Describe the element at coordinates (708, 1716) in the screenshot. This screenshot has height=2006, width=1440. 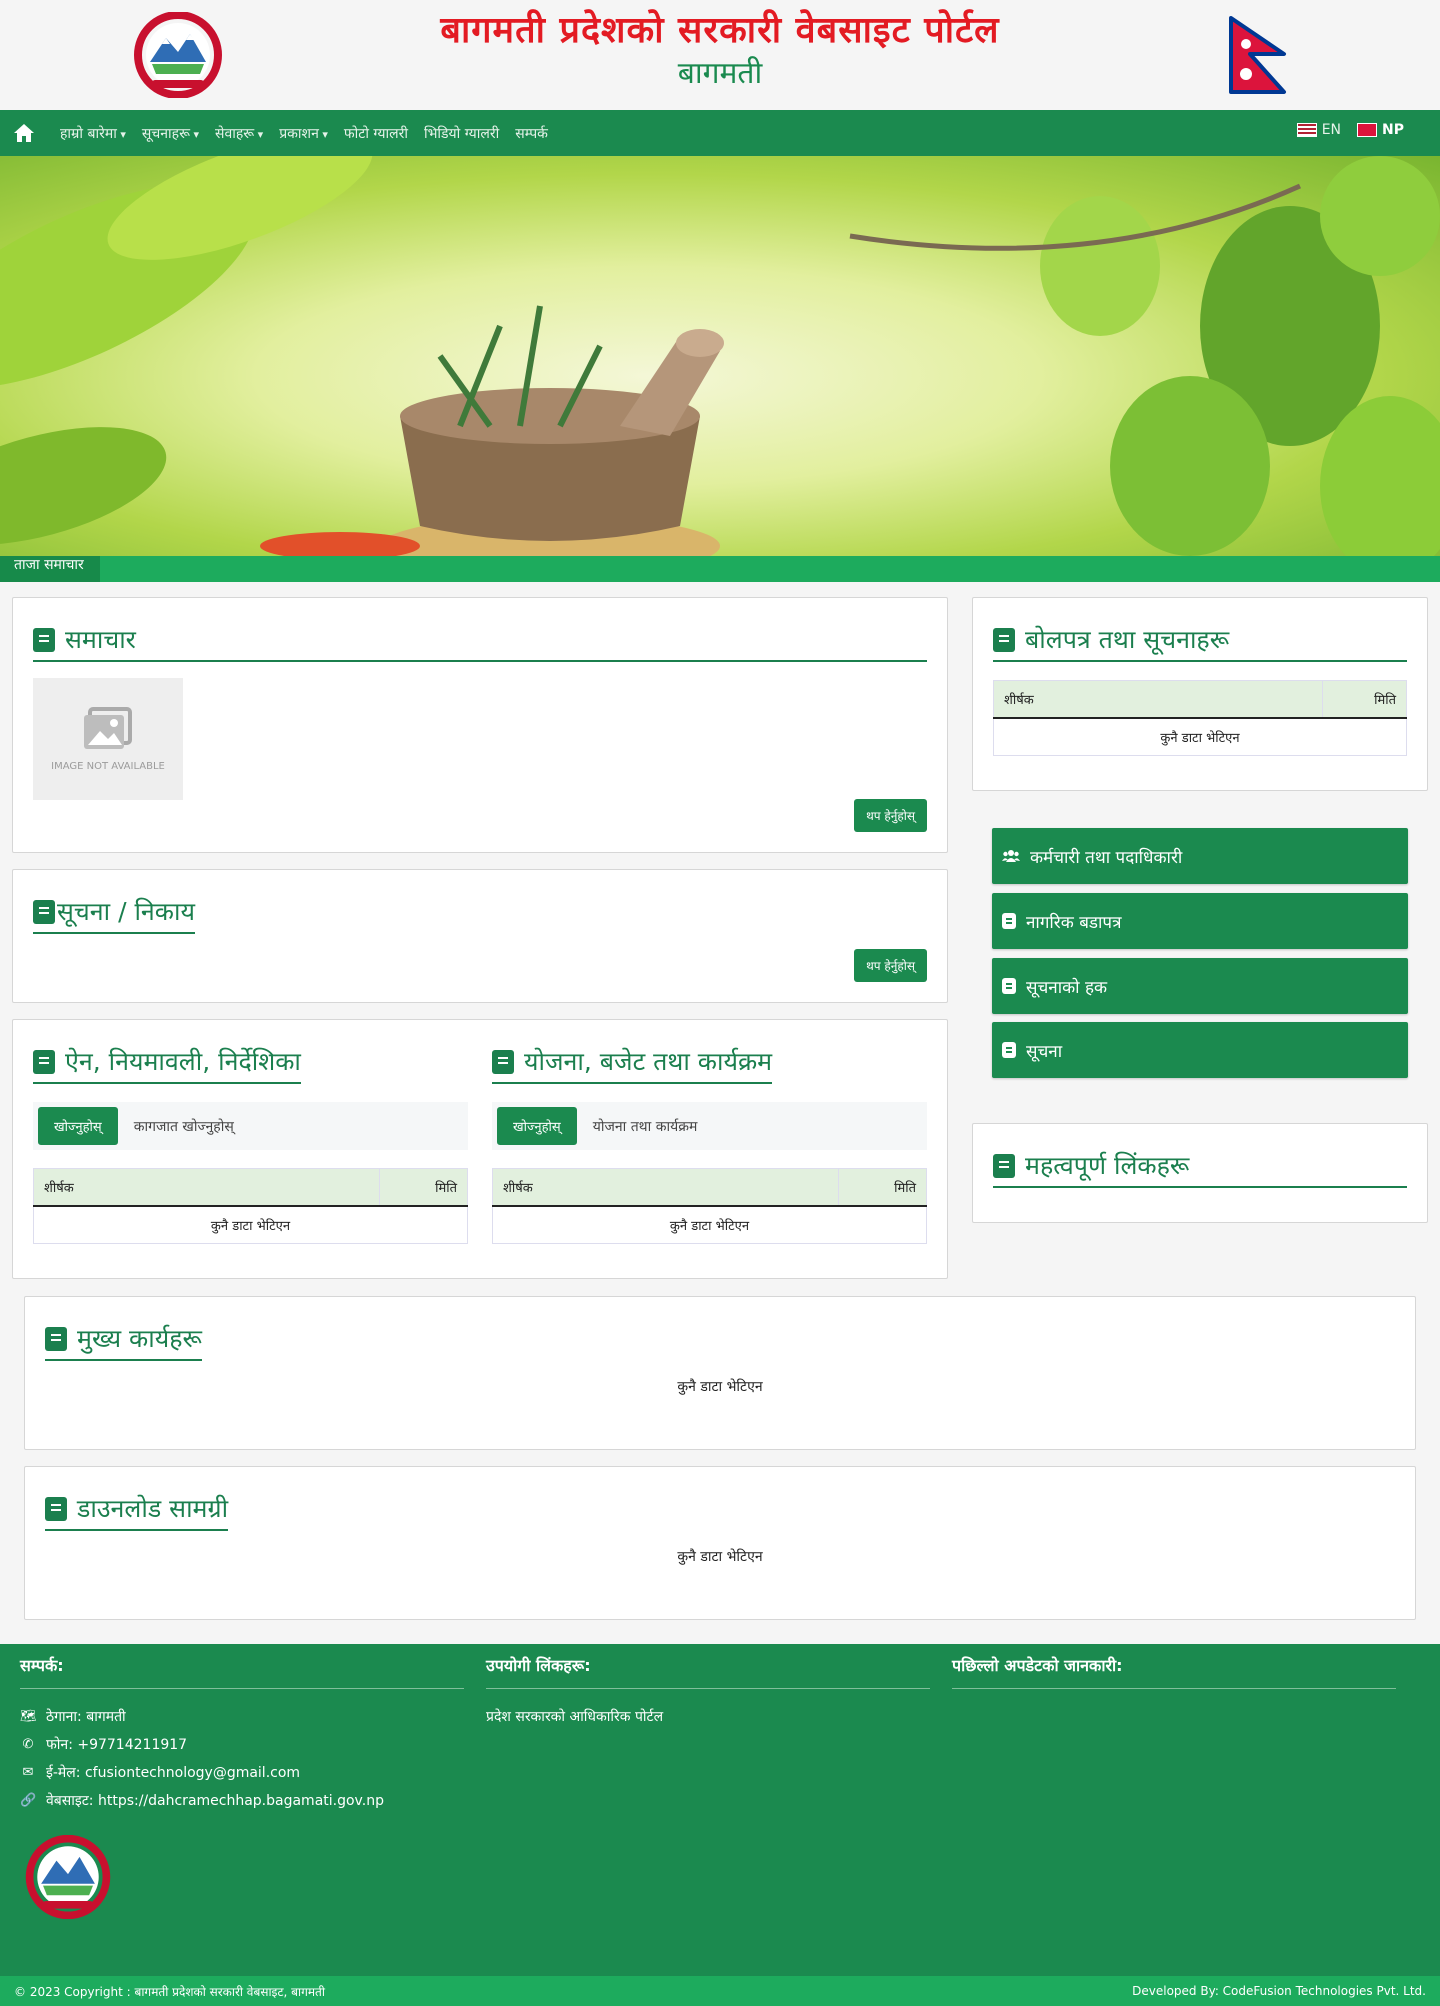
I see `footer-link-item: प्रदेश सरकारको आधिकारिक पोर्टल` at that location.